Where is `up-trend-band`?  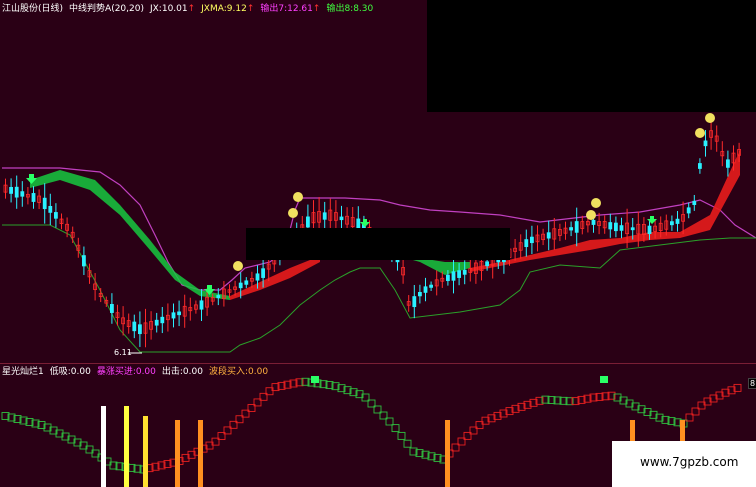 up-trend-band is located at coordinates (275, 278).